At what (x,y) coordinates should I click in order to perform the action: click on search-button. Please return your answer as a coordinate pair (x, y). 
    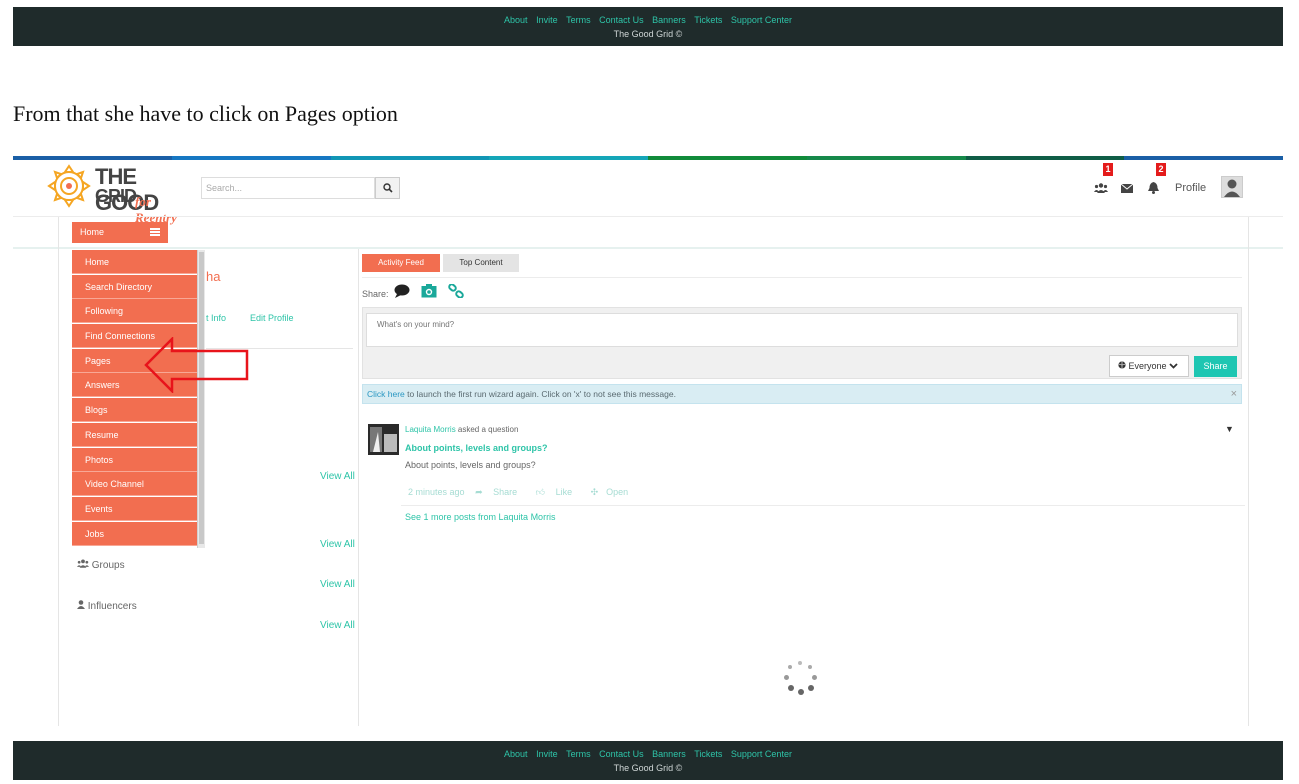
    Looking at the image, I should click on (387, 188).